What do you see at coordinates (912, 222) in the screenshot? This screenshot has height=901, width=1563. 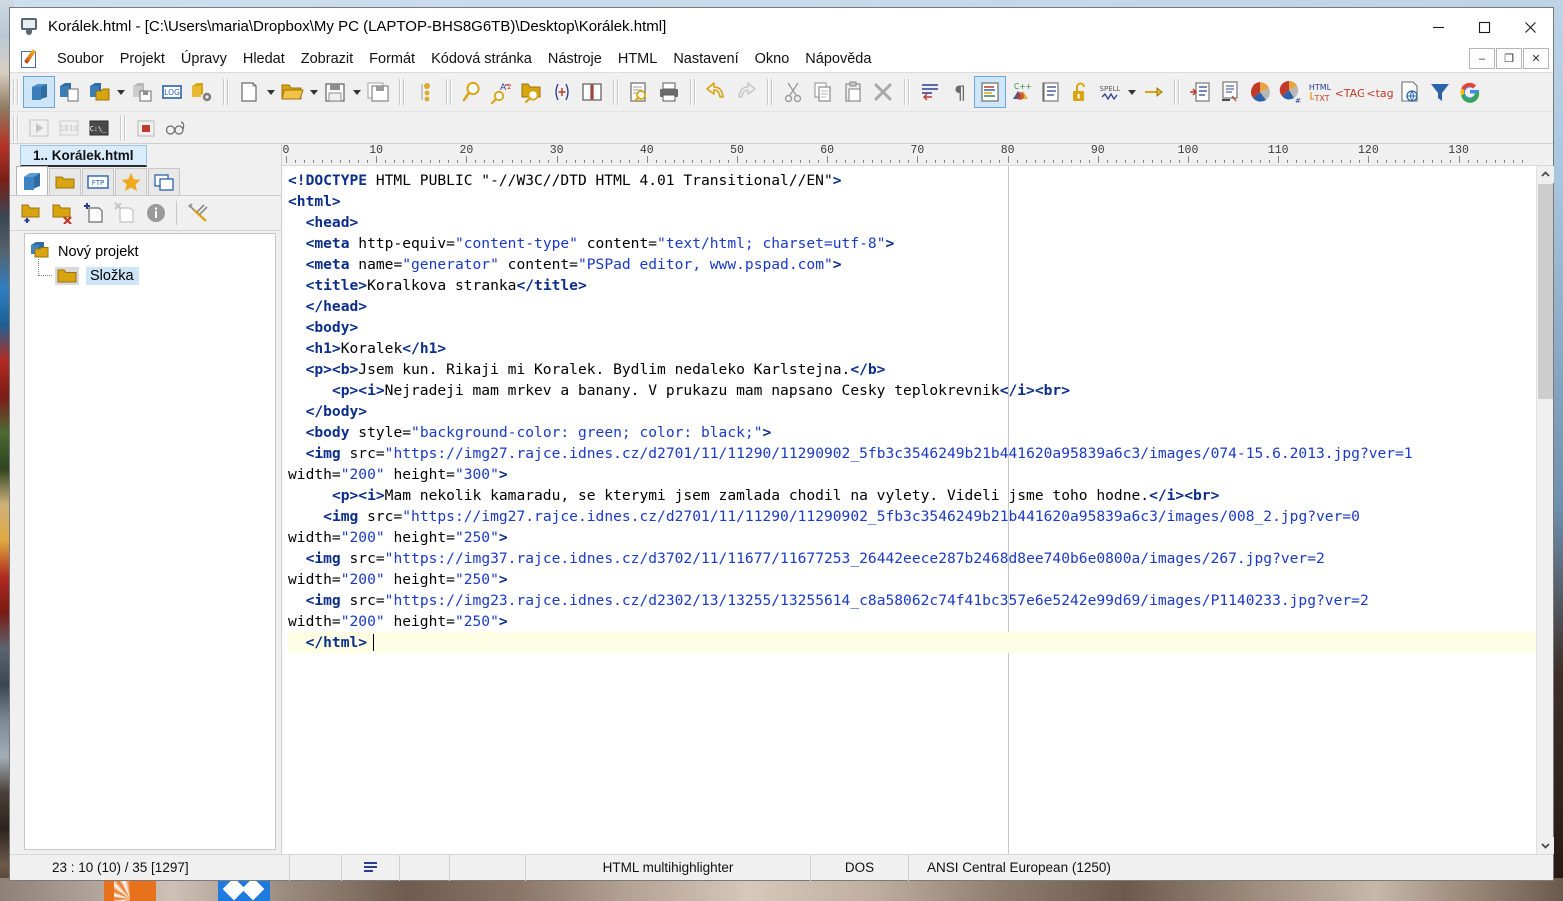 I see `code-line: <head>` at bounding box center [912, 222].